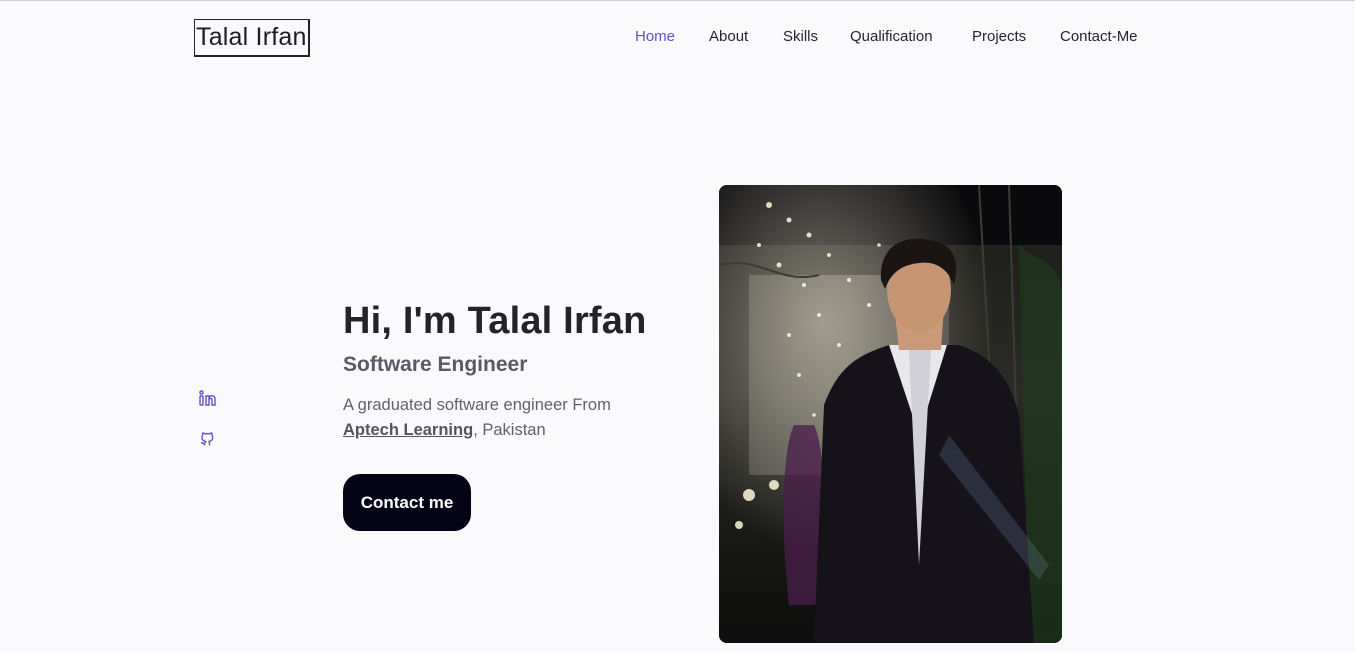  Describe the element at coordinates (800, 37) in the screenshot. I see `nav-skills: Skills` at that location.